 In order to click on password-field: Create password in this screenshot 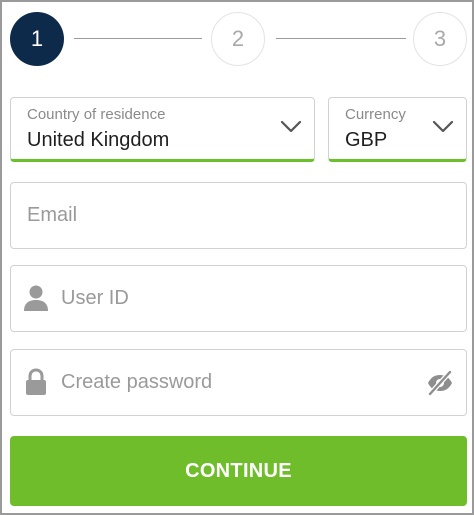, I will do `click(238, 382)`.